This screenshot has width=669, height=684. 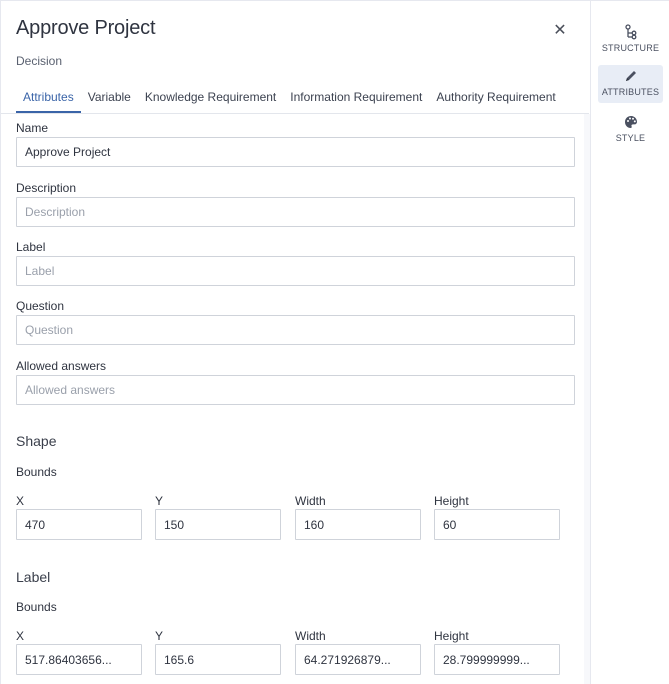 I want to click on label-y-group: Y, so click(x=218, y=651).